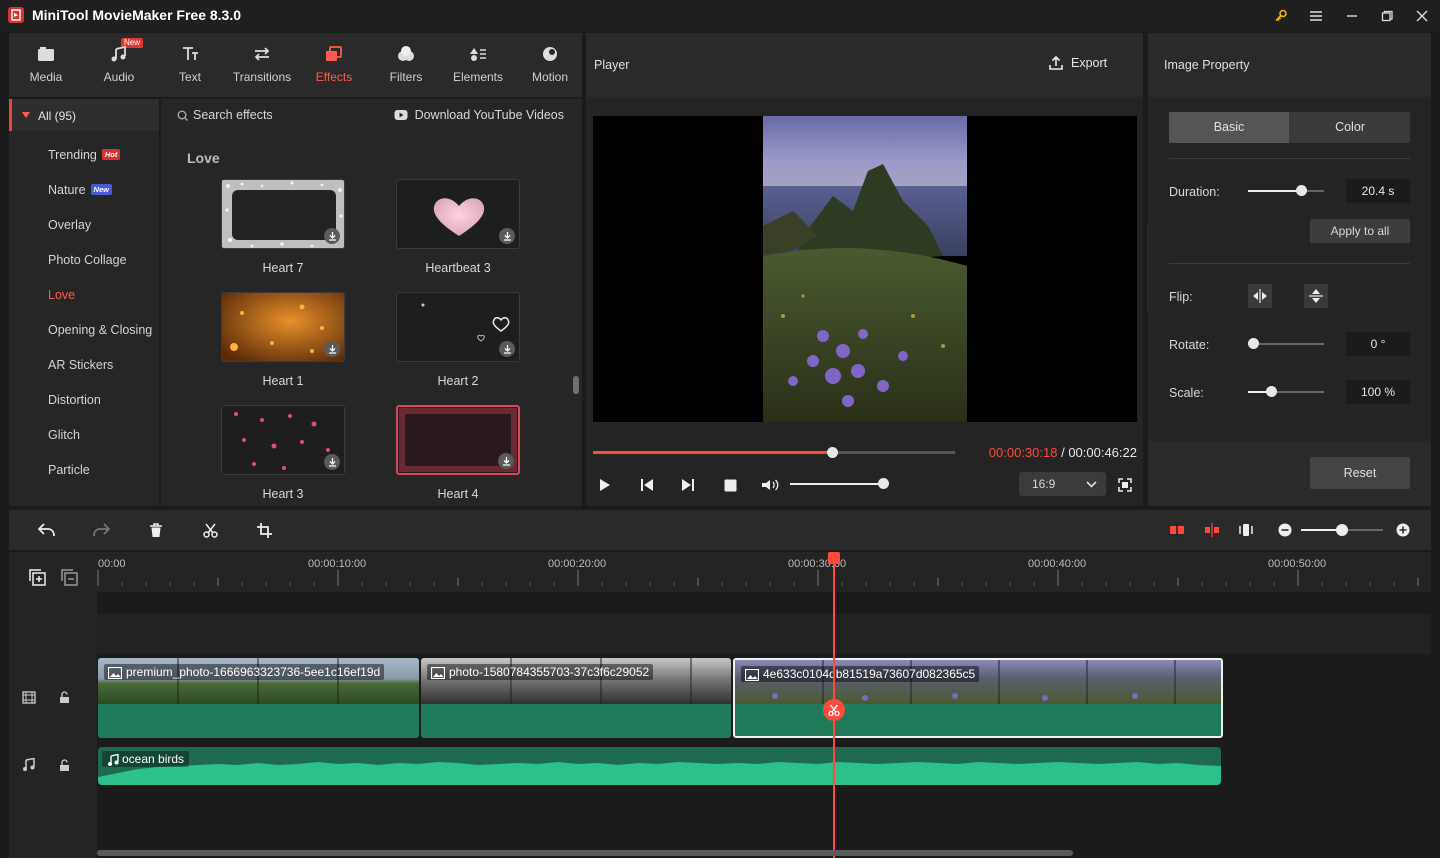  I want to click on add-track-icon, so click(37, 577).